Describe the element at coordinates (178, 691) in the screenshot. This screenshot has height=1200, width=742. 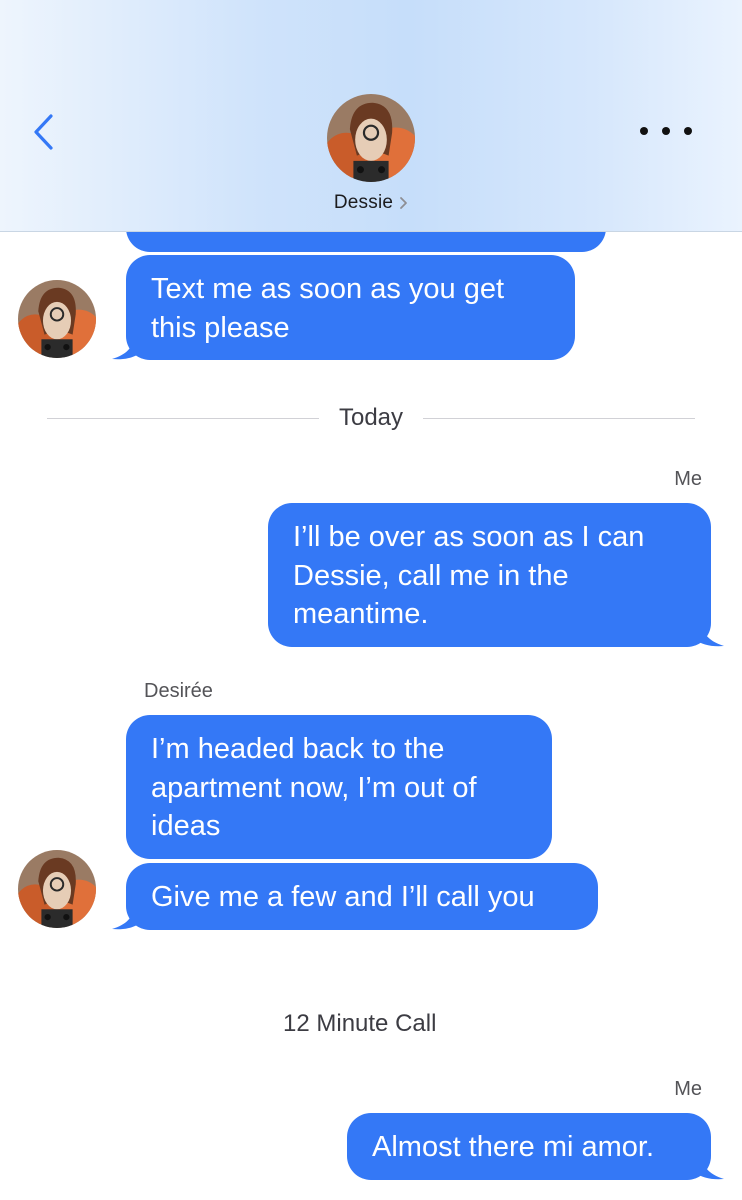
I see `sender-label-desiree: Desirée` at that location.